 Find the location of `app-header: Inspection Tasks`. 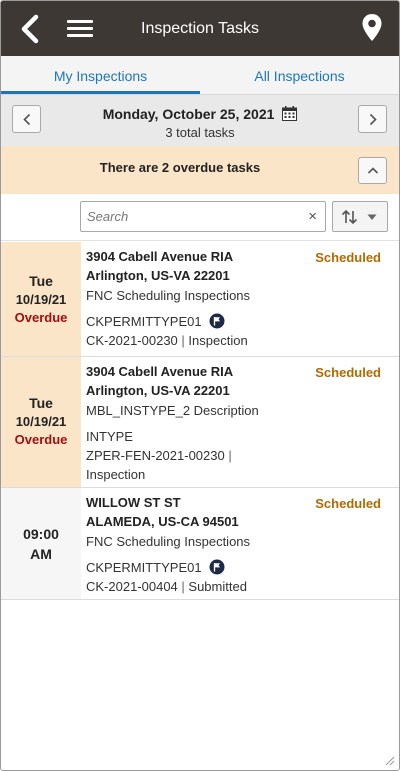

app-header: Inspection Tasks is located at coordinates (200, 28).